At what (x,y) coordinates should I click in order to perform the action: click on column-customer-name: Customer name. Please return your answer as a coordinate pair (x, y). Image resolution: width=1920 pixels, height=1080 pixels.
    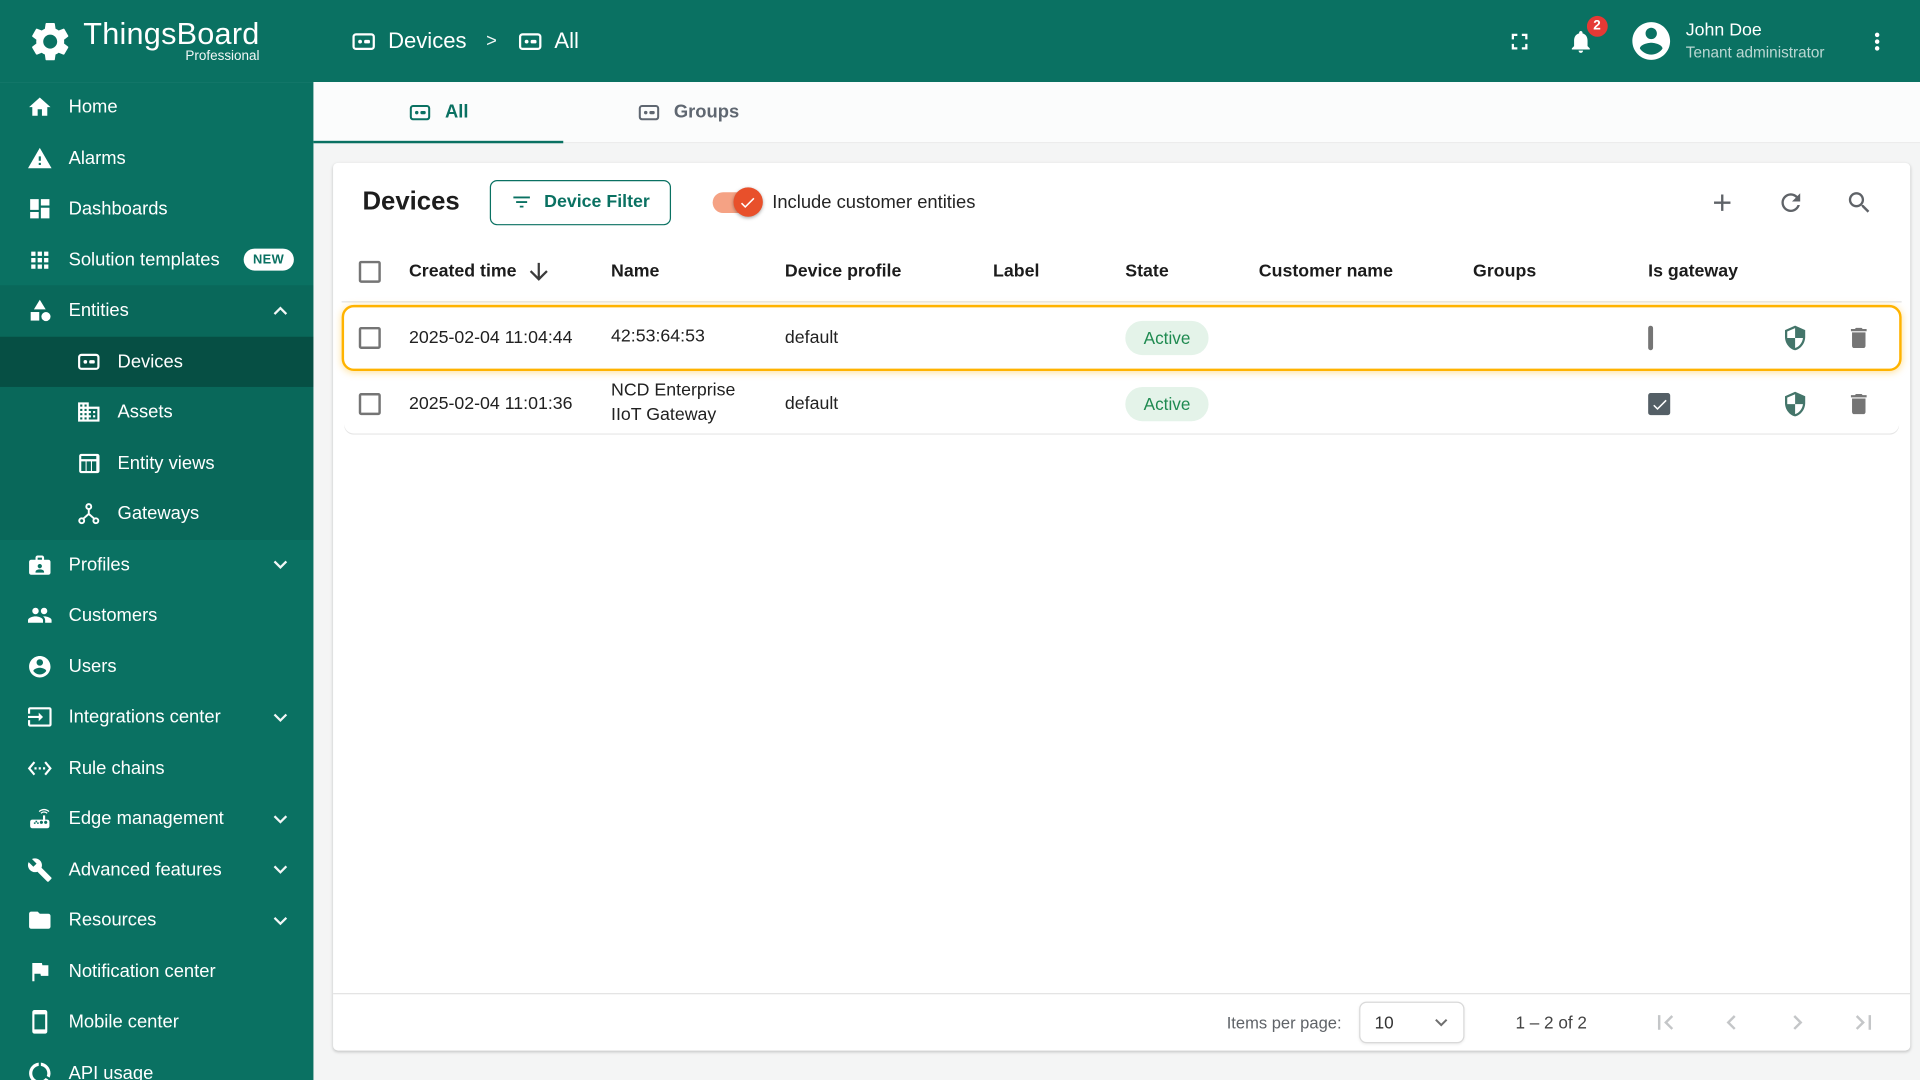
    Looking at the image, I should click on (1366, 271).